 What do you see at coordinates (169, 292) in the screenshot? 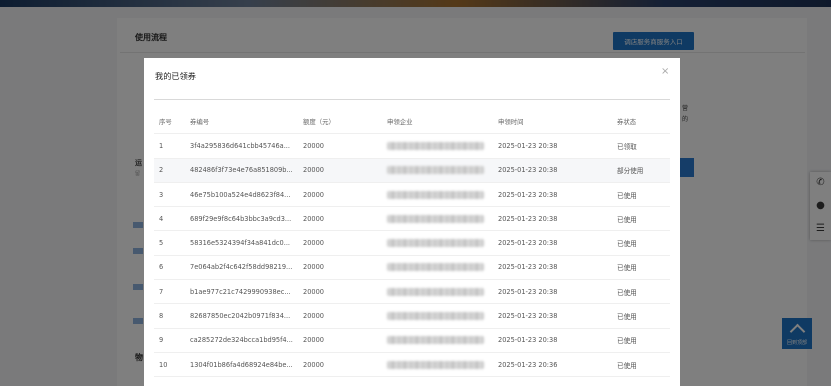
I see `row-no: 7` at bounding box center [169, 292].